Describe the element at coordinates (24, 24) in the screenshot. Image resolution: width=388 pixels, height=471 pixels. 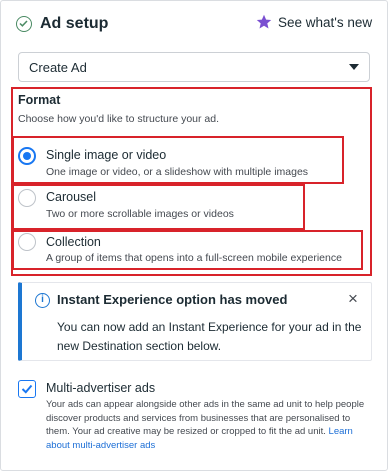
I see `check-circle-icon` at that location.